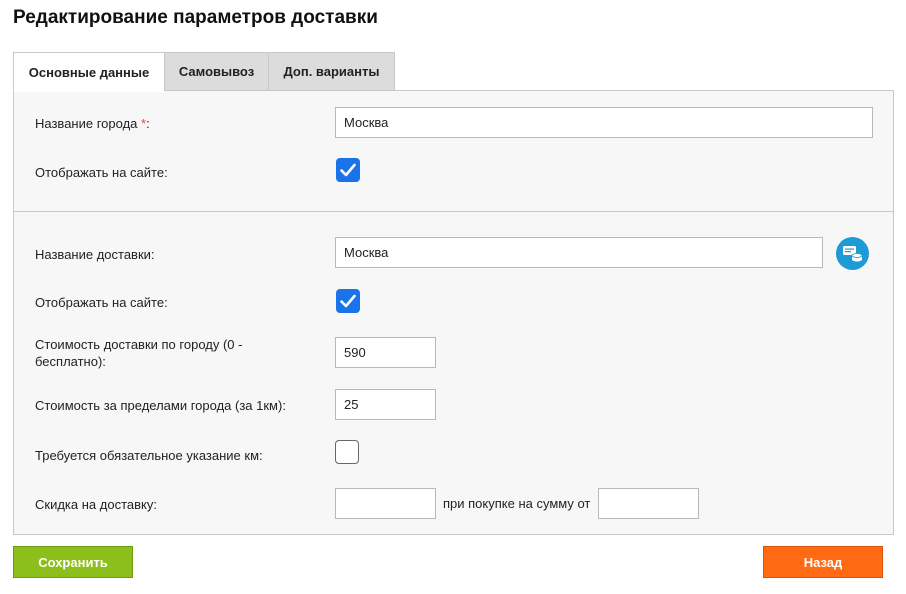 This screenshot has height=594, width=906. What do you see at coordinates (216, 71) in the screenshot?
I see `tab-pickup: Самовывоз` at bounding box center [216, 71].